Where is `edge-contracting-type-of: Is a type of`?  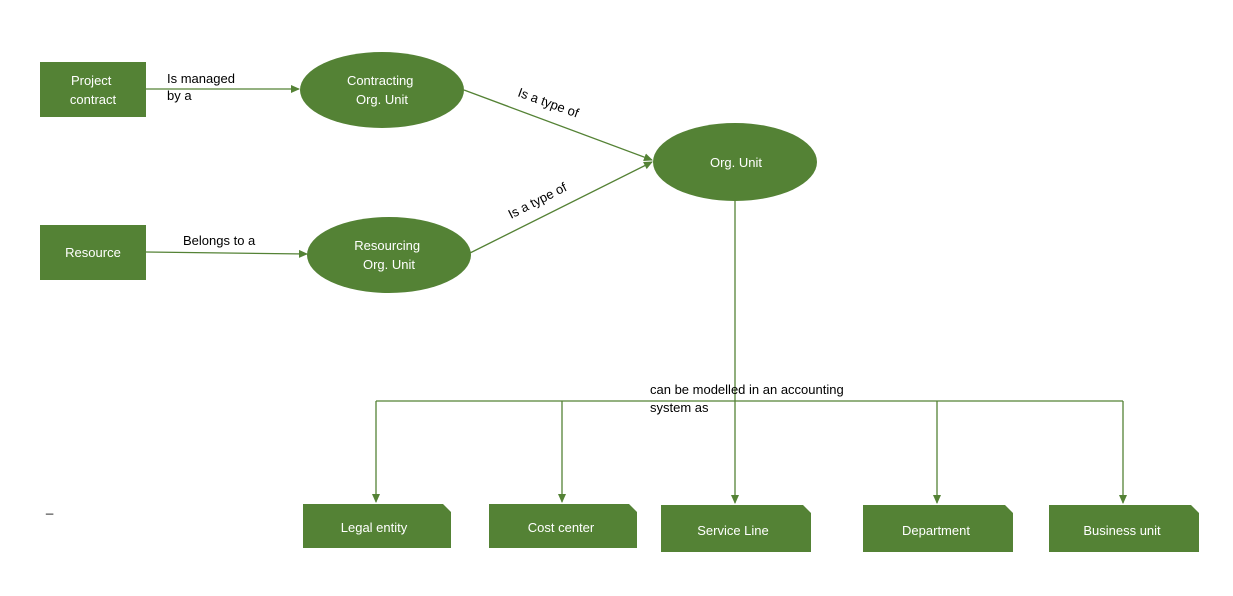 edge-contracting-type-of: Is a type of is located at coordinates (558, 123).